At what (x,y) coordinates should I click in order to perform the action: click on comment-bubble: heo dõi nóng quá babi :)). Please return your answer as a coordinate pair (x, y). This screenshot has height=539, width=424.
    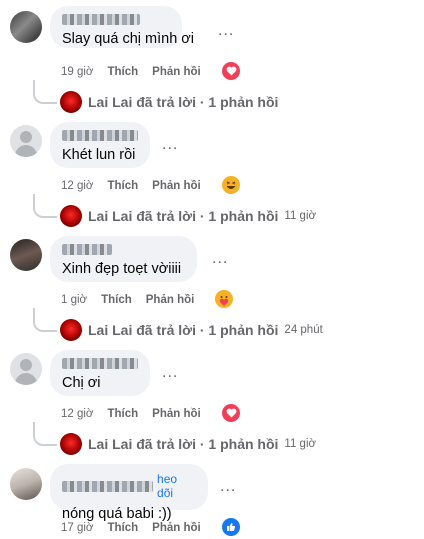
    Looking at the image, I should click on (129, 493).